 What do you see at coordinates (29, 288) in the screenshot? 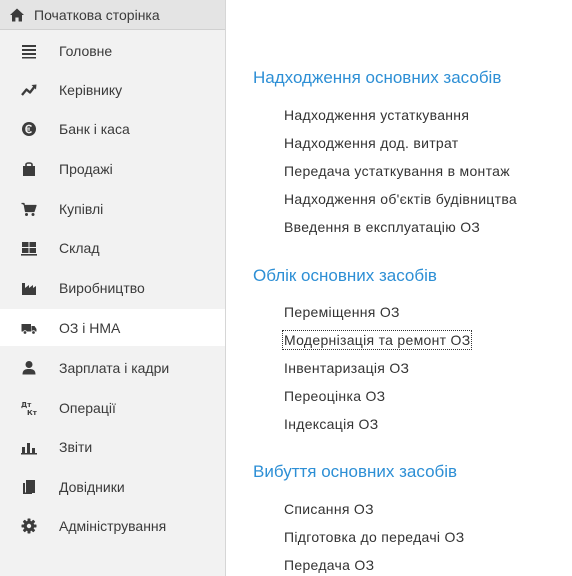
I see `factory-icon` at bounding box center [29, 288].